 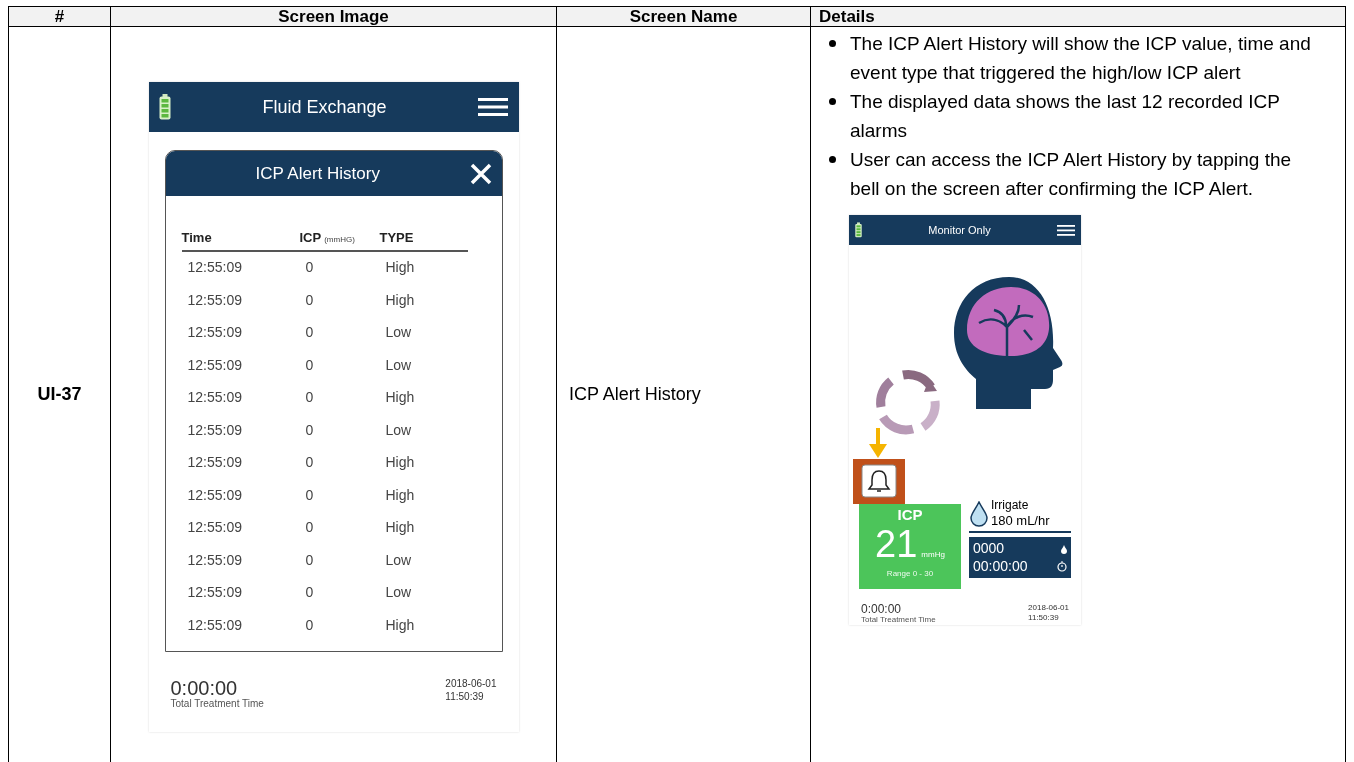 What do you see at coordinates (910, 515) in the screenshot?
I see `icp-label: ICP` at bounding box center [910, 515].